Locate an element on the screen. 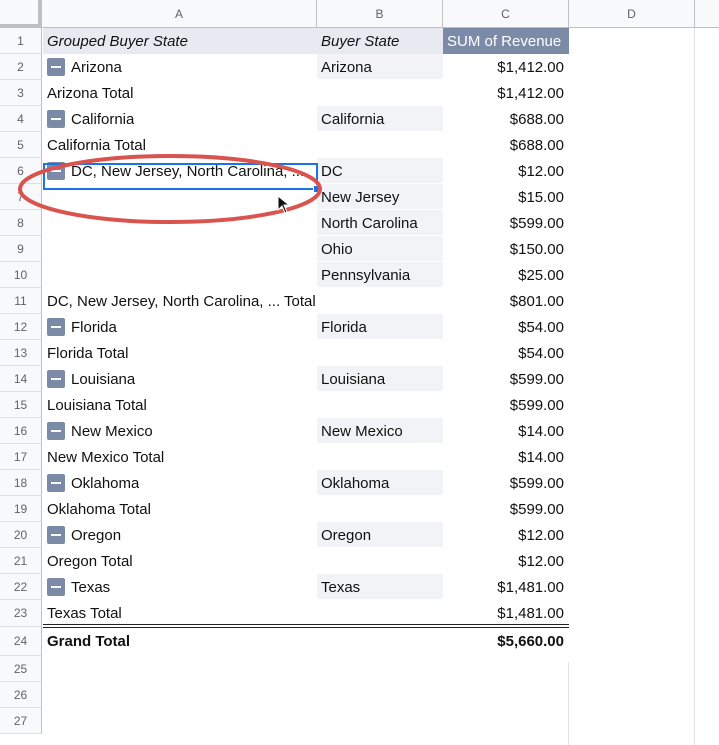 Image resolution: width=719 pixels, height=745 pixels. row-header: 6 is located at coordinates (21, 171).